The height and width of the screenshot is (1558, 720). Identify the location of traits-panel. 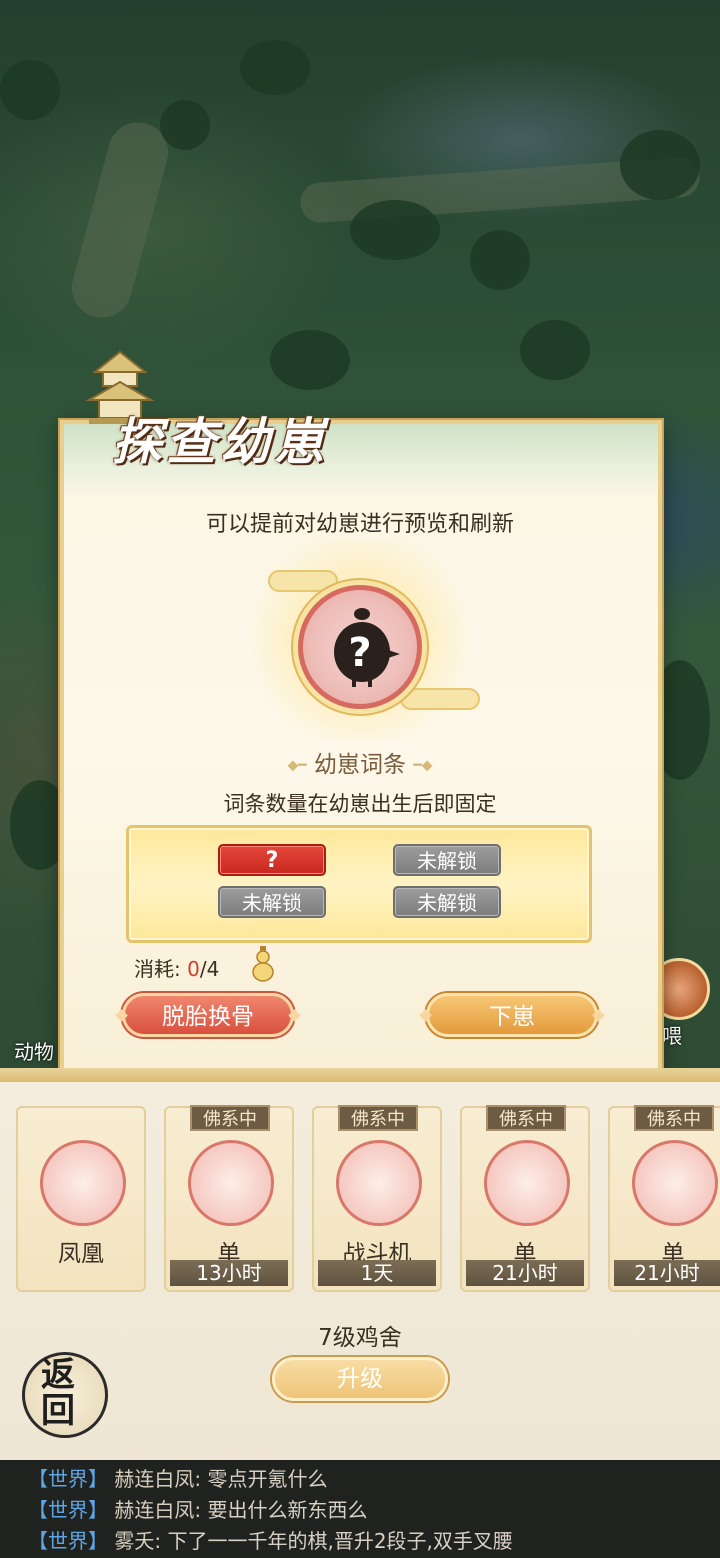
(359, 884).